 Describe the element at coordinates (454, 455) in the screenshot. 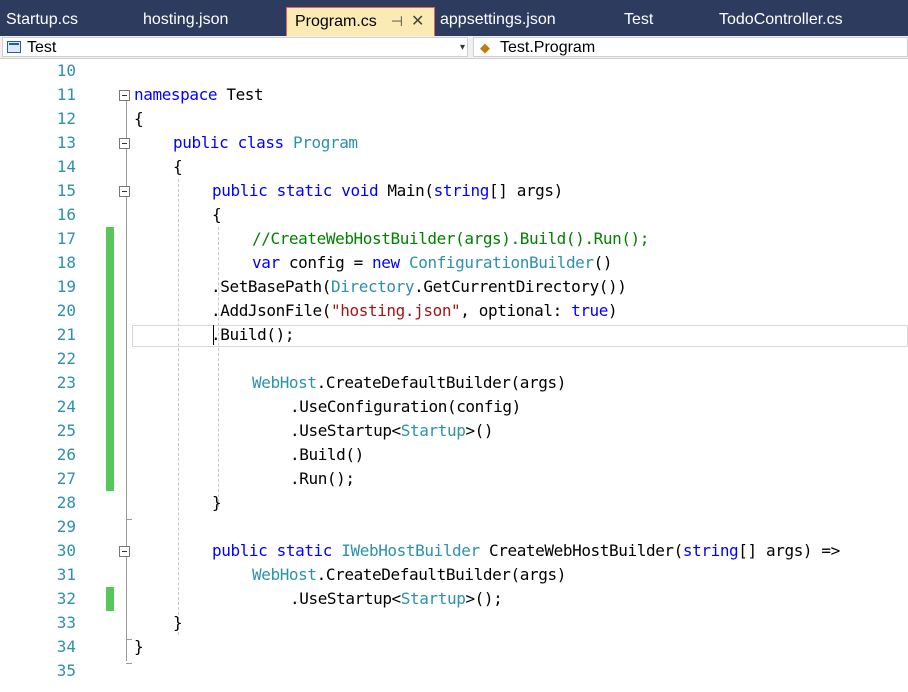

I see `code-line-26: 26 .Build()` at that location.